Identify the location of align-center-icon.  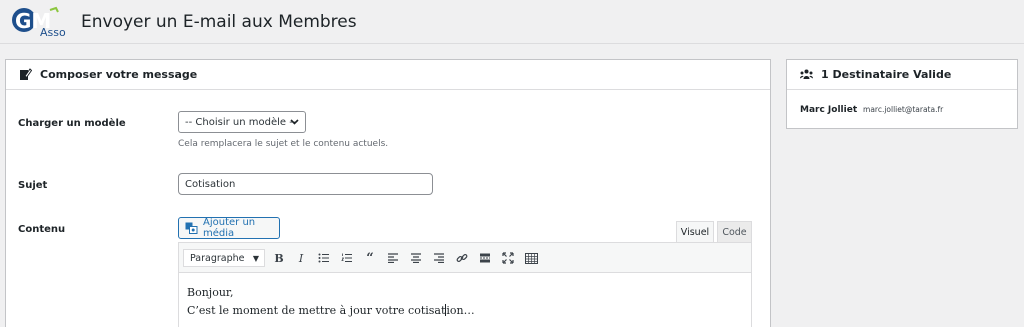
(416, 258).